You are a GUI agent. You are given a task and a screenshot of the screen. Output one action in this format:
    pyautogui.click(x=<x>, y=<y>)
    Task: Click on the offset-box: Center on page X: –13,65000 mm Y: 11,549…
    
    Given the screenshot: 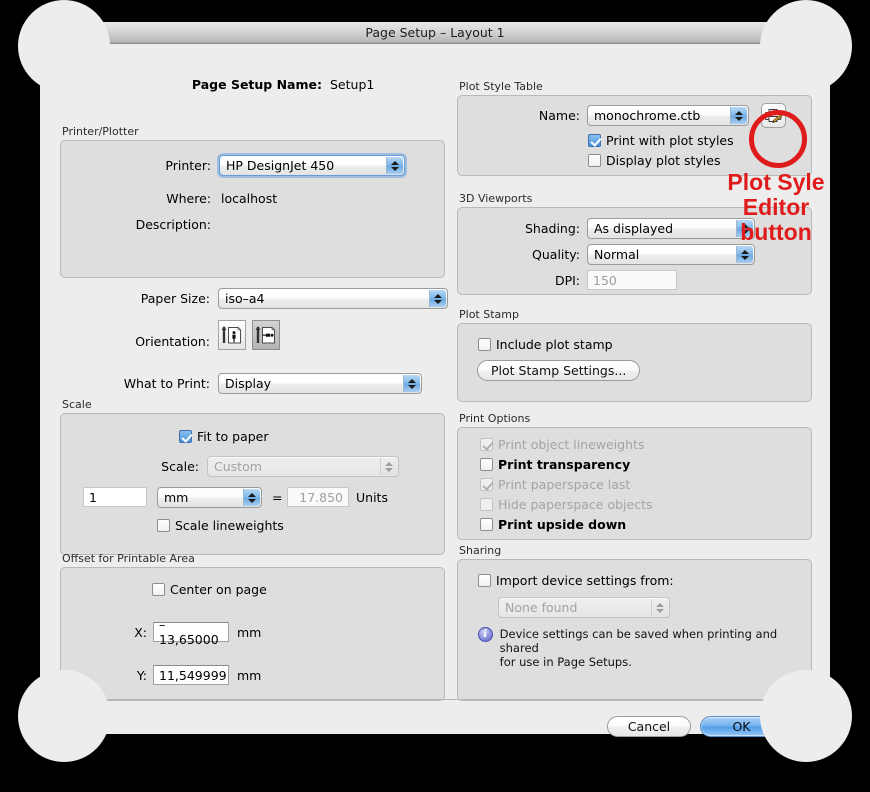 What is the action you would take?
    pyautogui.click(x=252, y=634)
    